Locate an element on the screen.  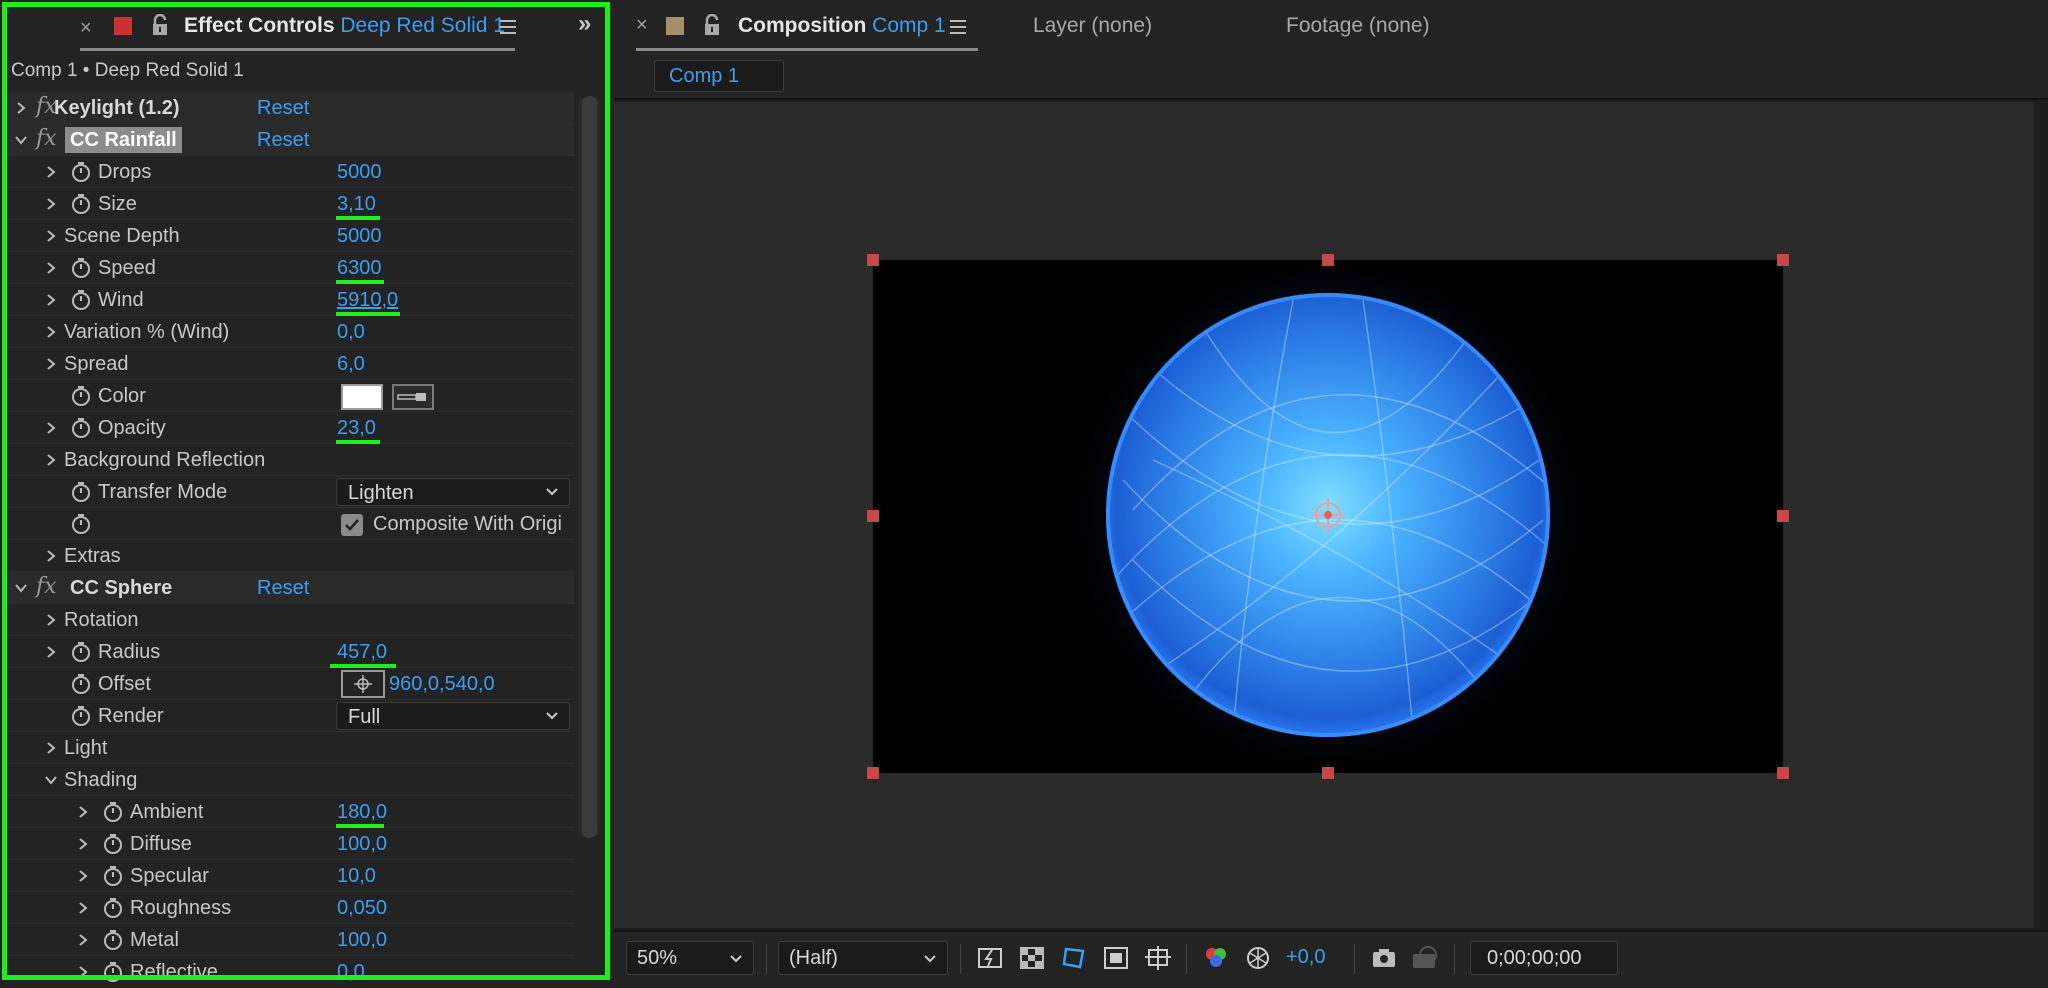
effect-keylight: fx Keylight (1.2) Reset is located at coordinates (291, 108).